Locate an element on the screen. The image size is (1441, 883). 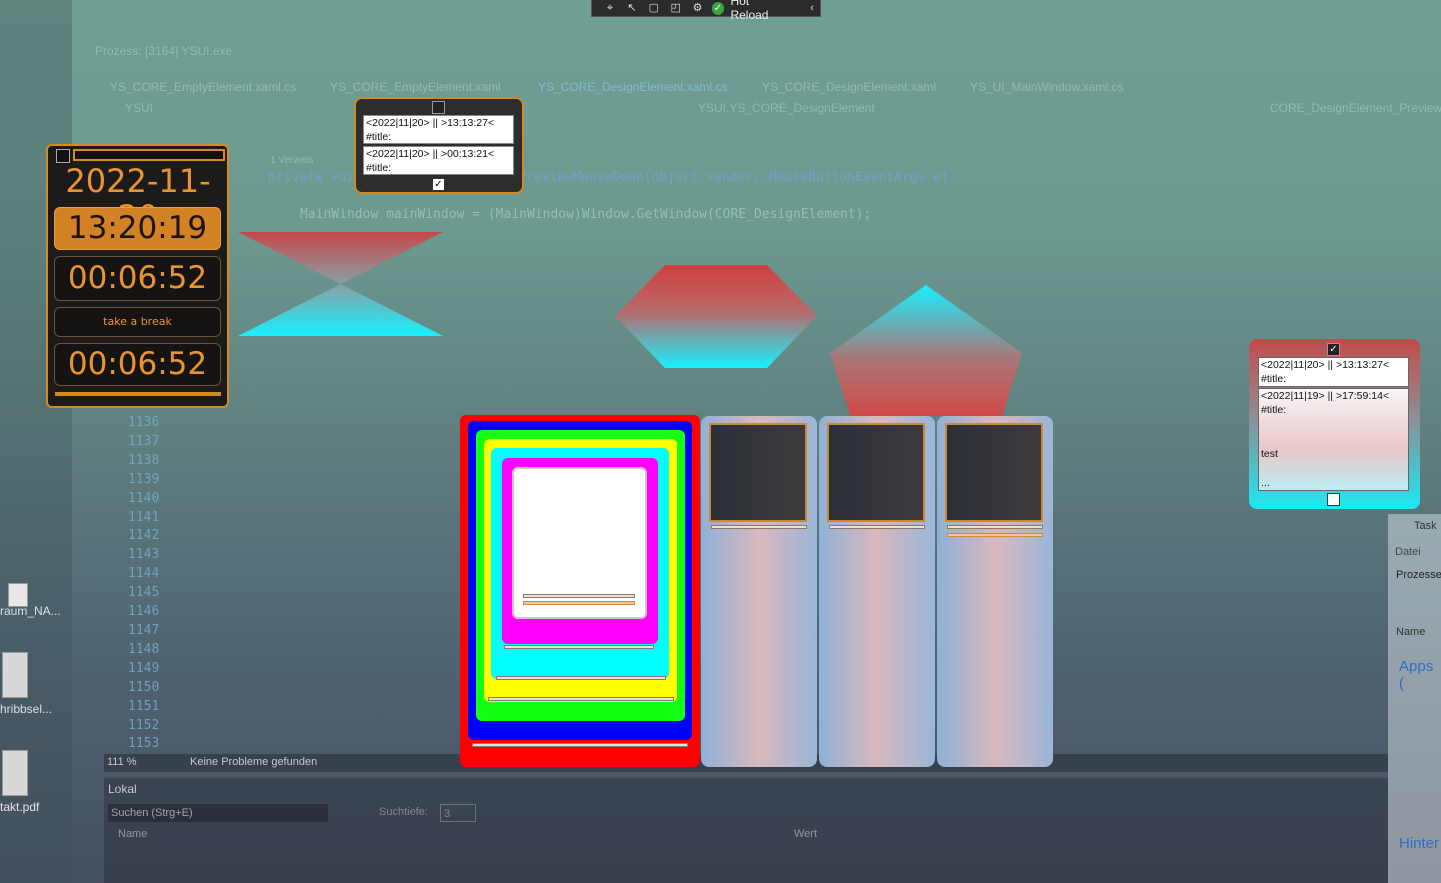
line-number: 1153 is located at coordinates (144, 744).